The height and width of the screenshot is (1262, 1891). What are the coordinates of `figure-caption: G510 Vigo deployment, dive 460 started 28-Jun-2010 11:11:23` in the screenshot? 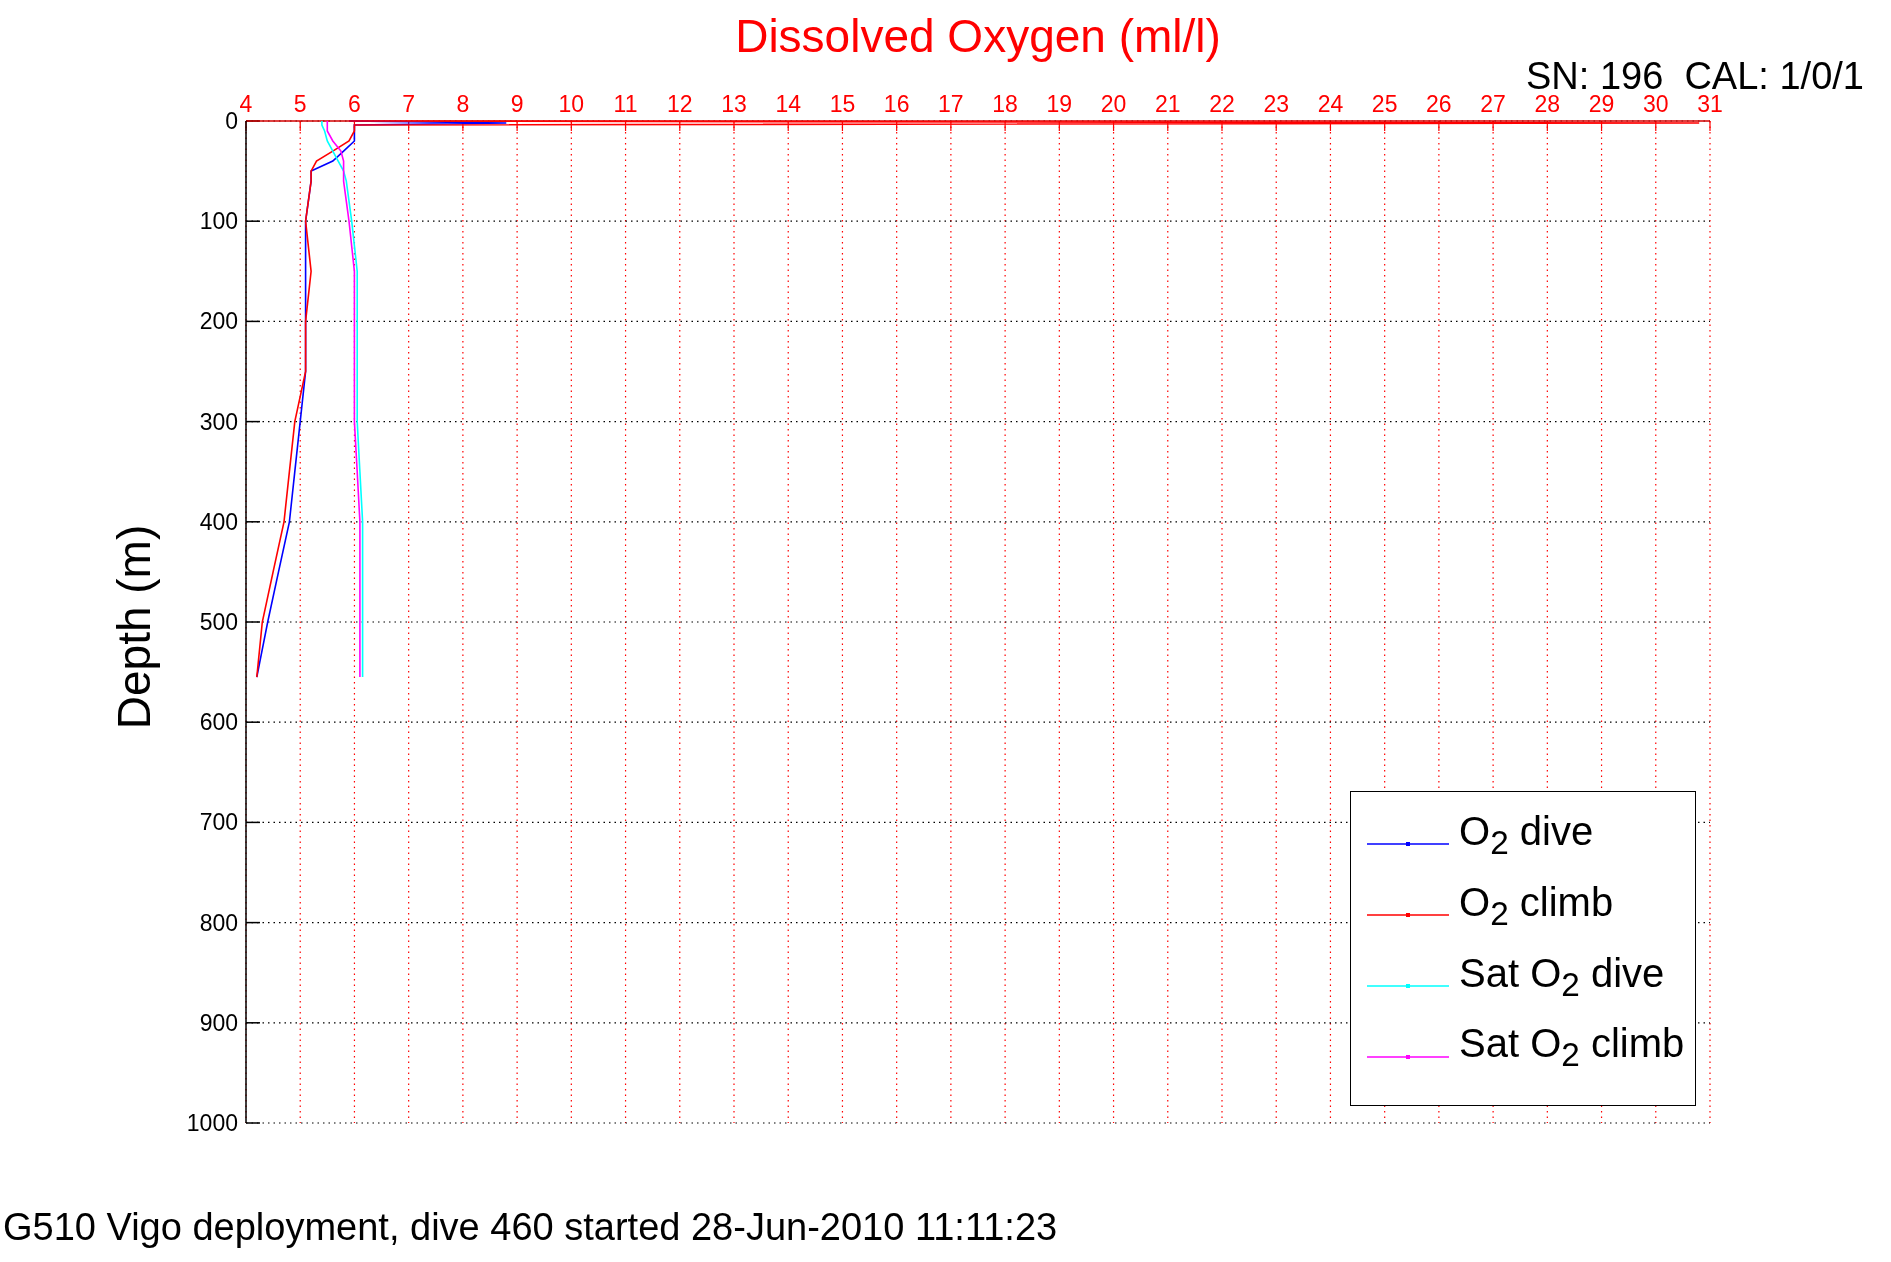 It's located at (530, 1227).